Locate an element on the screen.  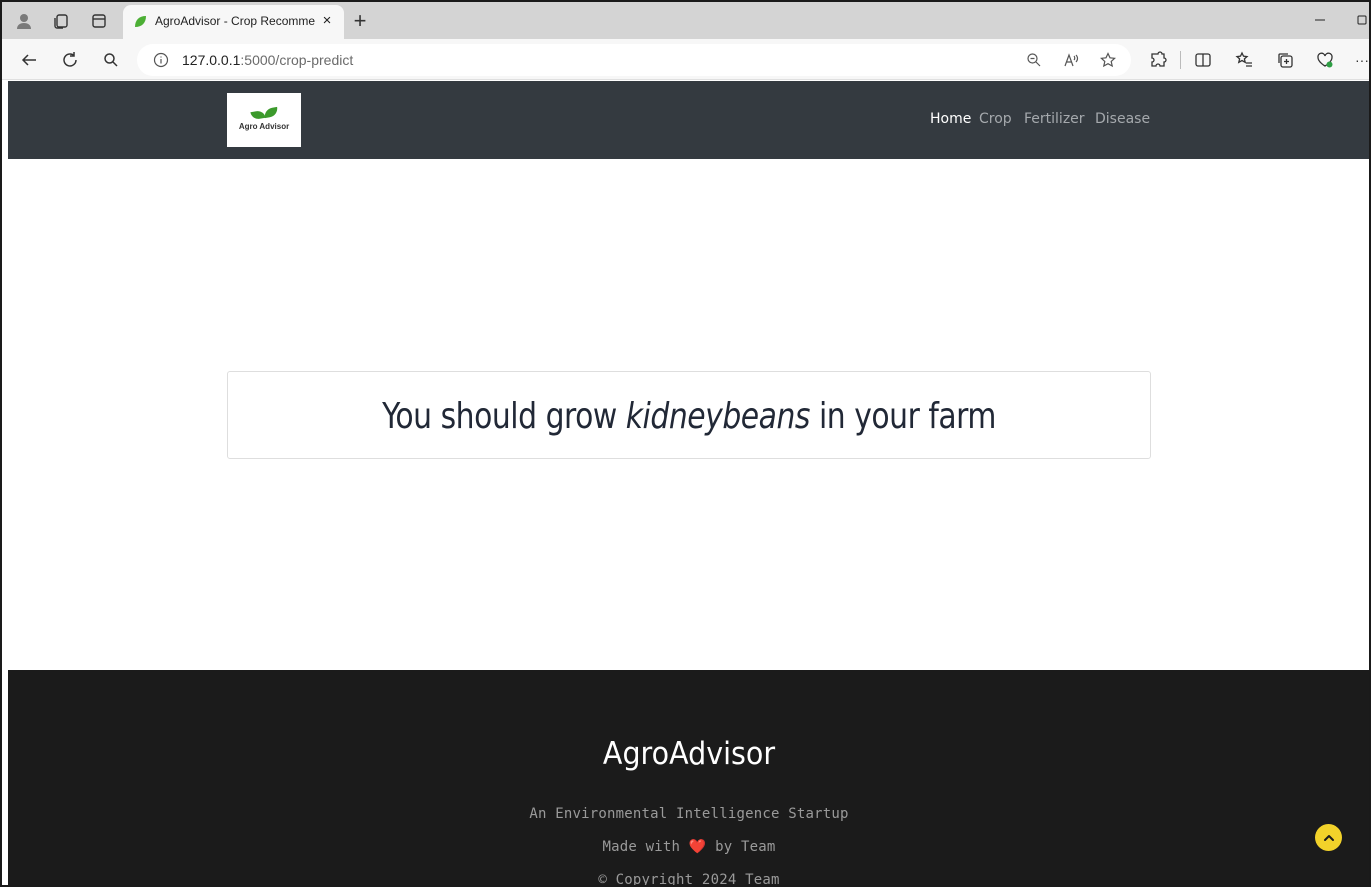
back-arrow-icon is located at coordinates (29, 60).